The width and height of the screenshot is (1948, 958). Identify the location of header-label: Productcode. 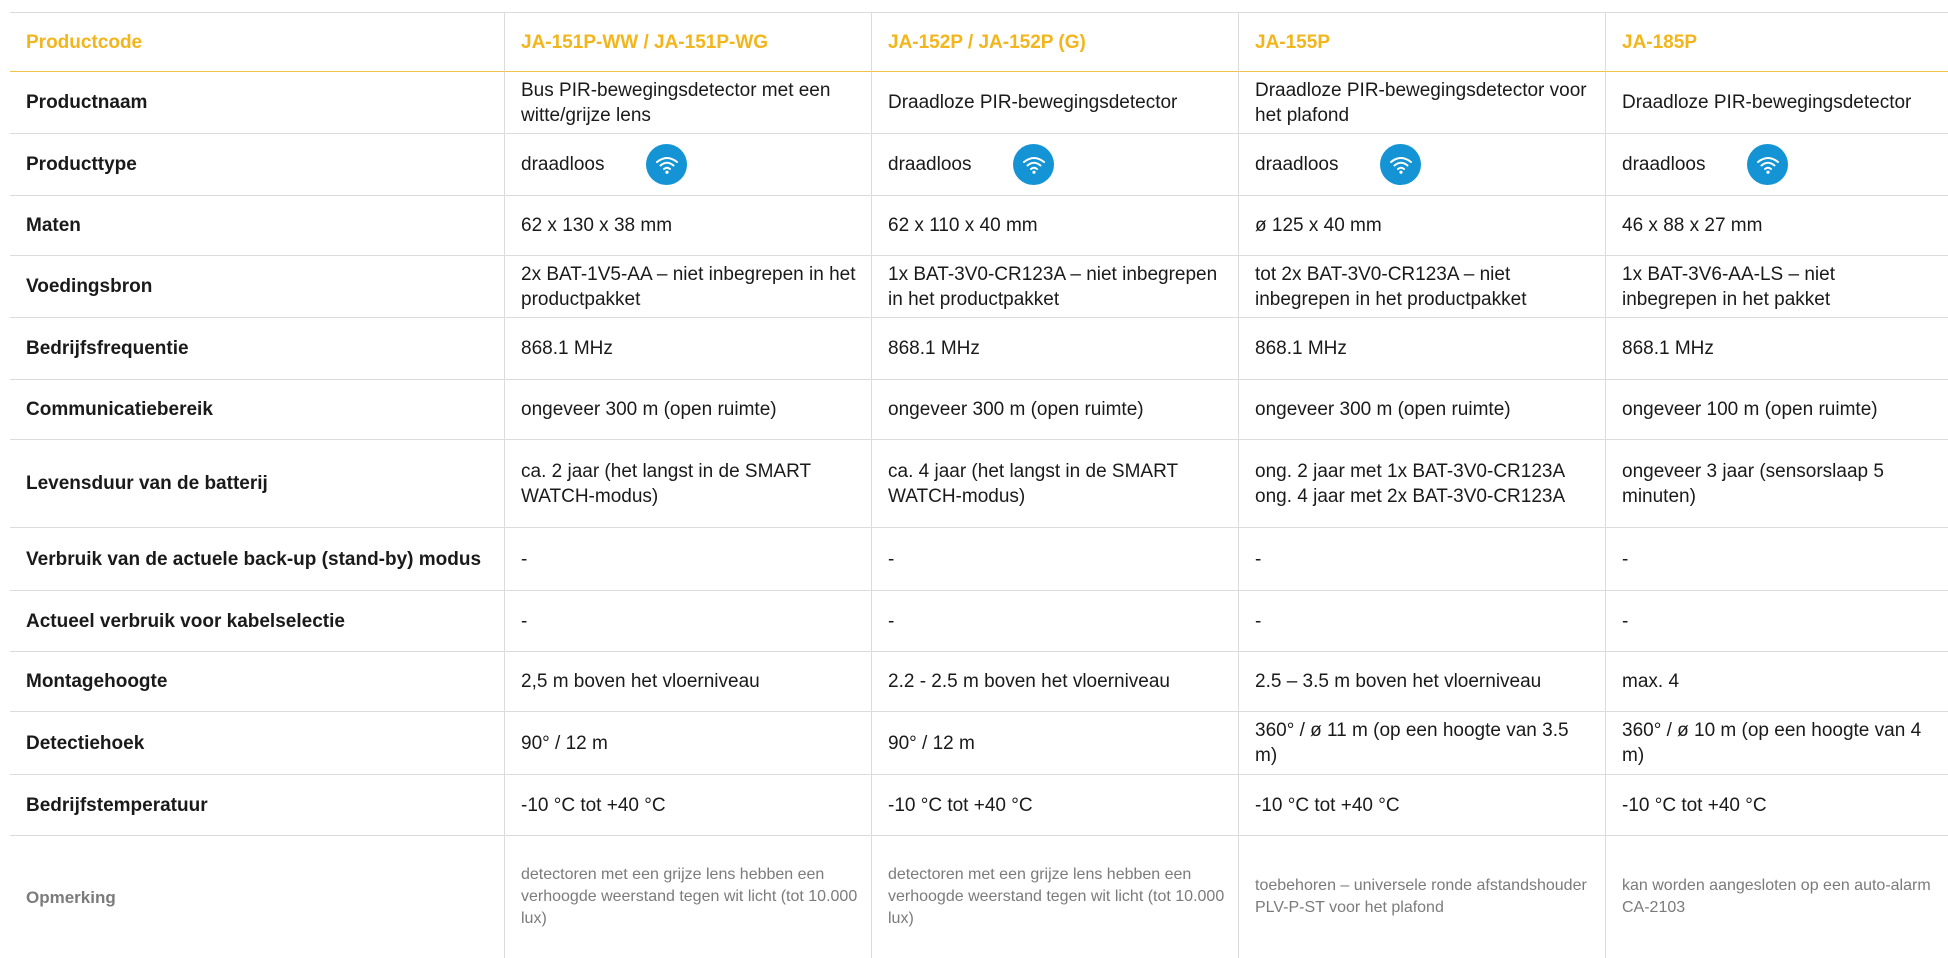
(257, 42).